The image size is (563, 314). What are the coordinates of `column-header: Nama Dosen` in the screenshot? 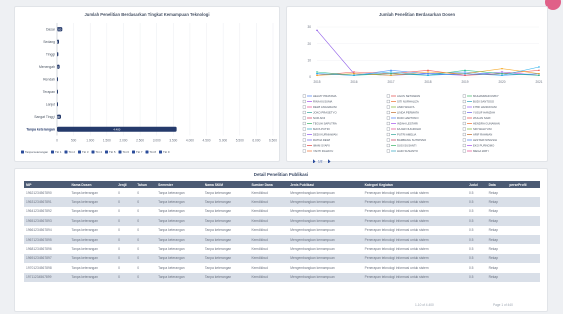 It's located at (93, 184).